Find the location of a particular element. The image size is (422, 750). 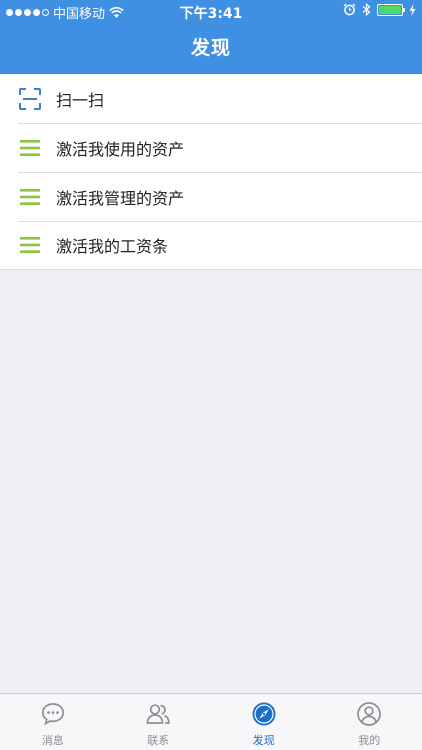

tab-bar: 消息 联系 发现 我的 is located at coordinates (211, 721).